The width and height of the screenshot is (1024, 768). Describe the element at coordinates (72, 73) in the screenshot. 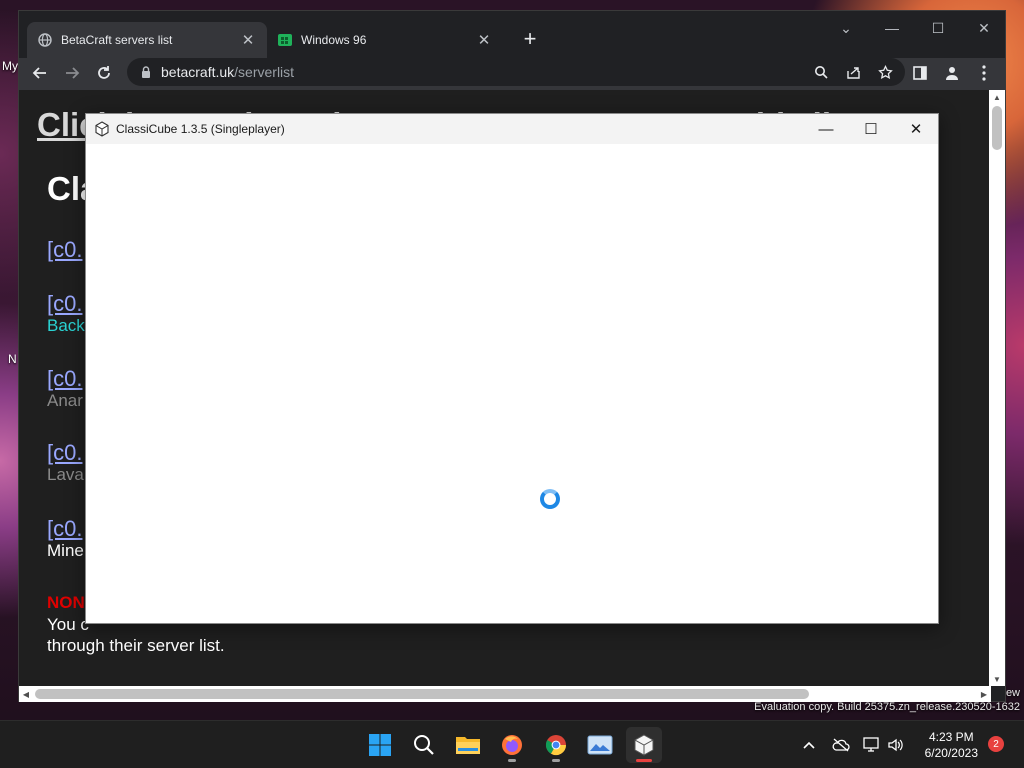

I see `forward-arrow-icon` at that location.